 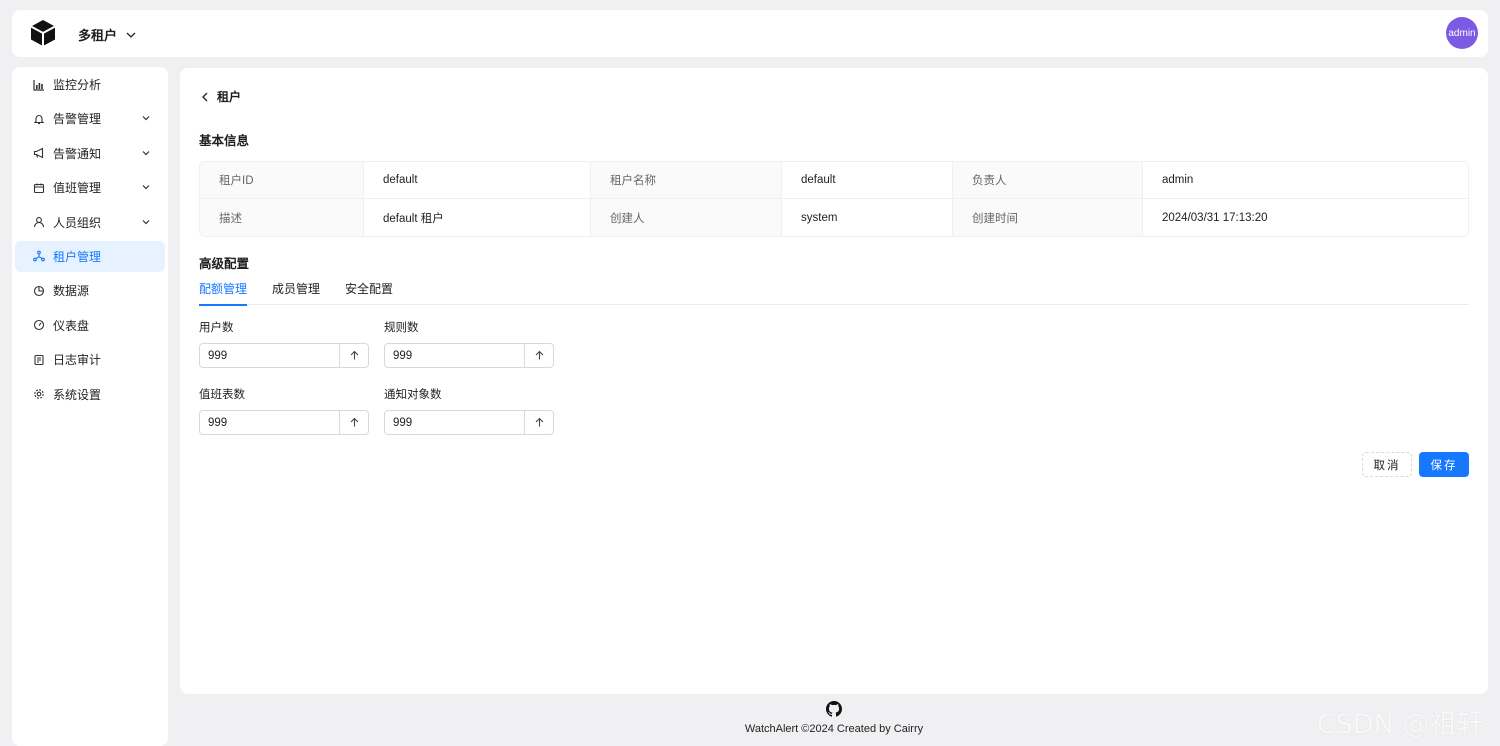 I want to click on owner-value: admin, so click(x=1305, y=180).